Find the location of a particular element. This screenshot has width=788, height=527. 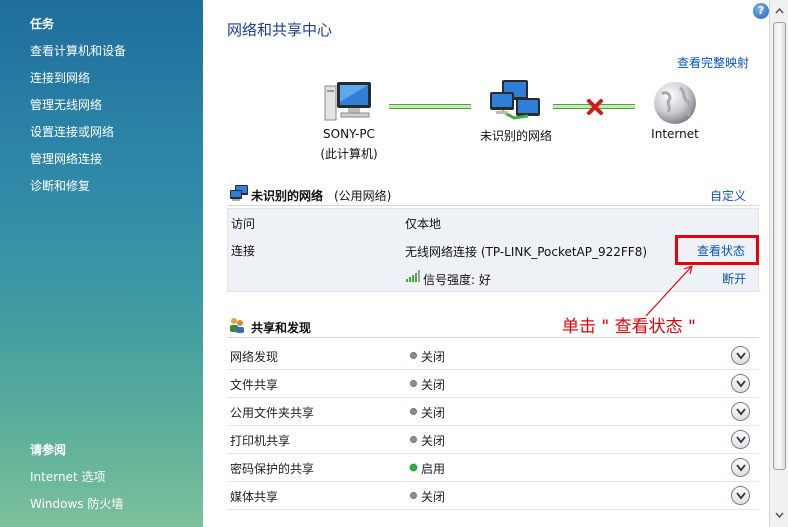

network-map-label: 未识别的网络 is located at coordinates (515, 136).